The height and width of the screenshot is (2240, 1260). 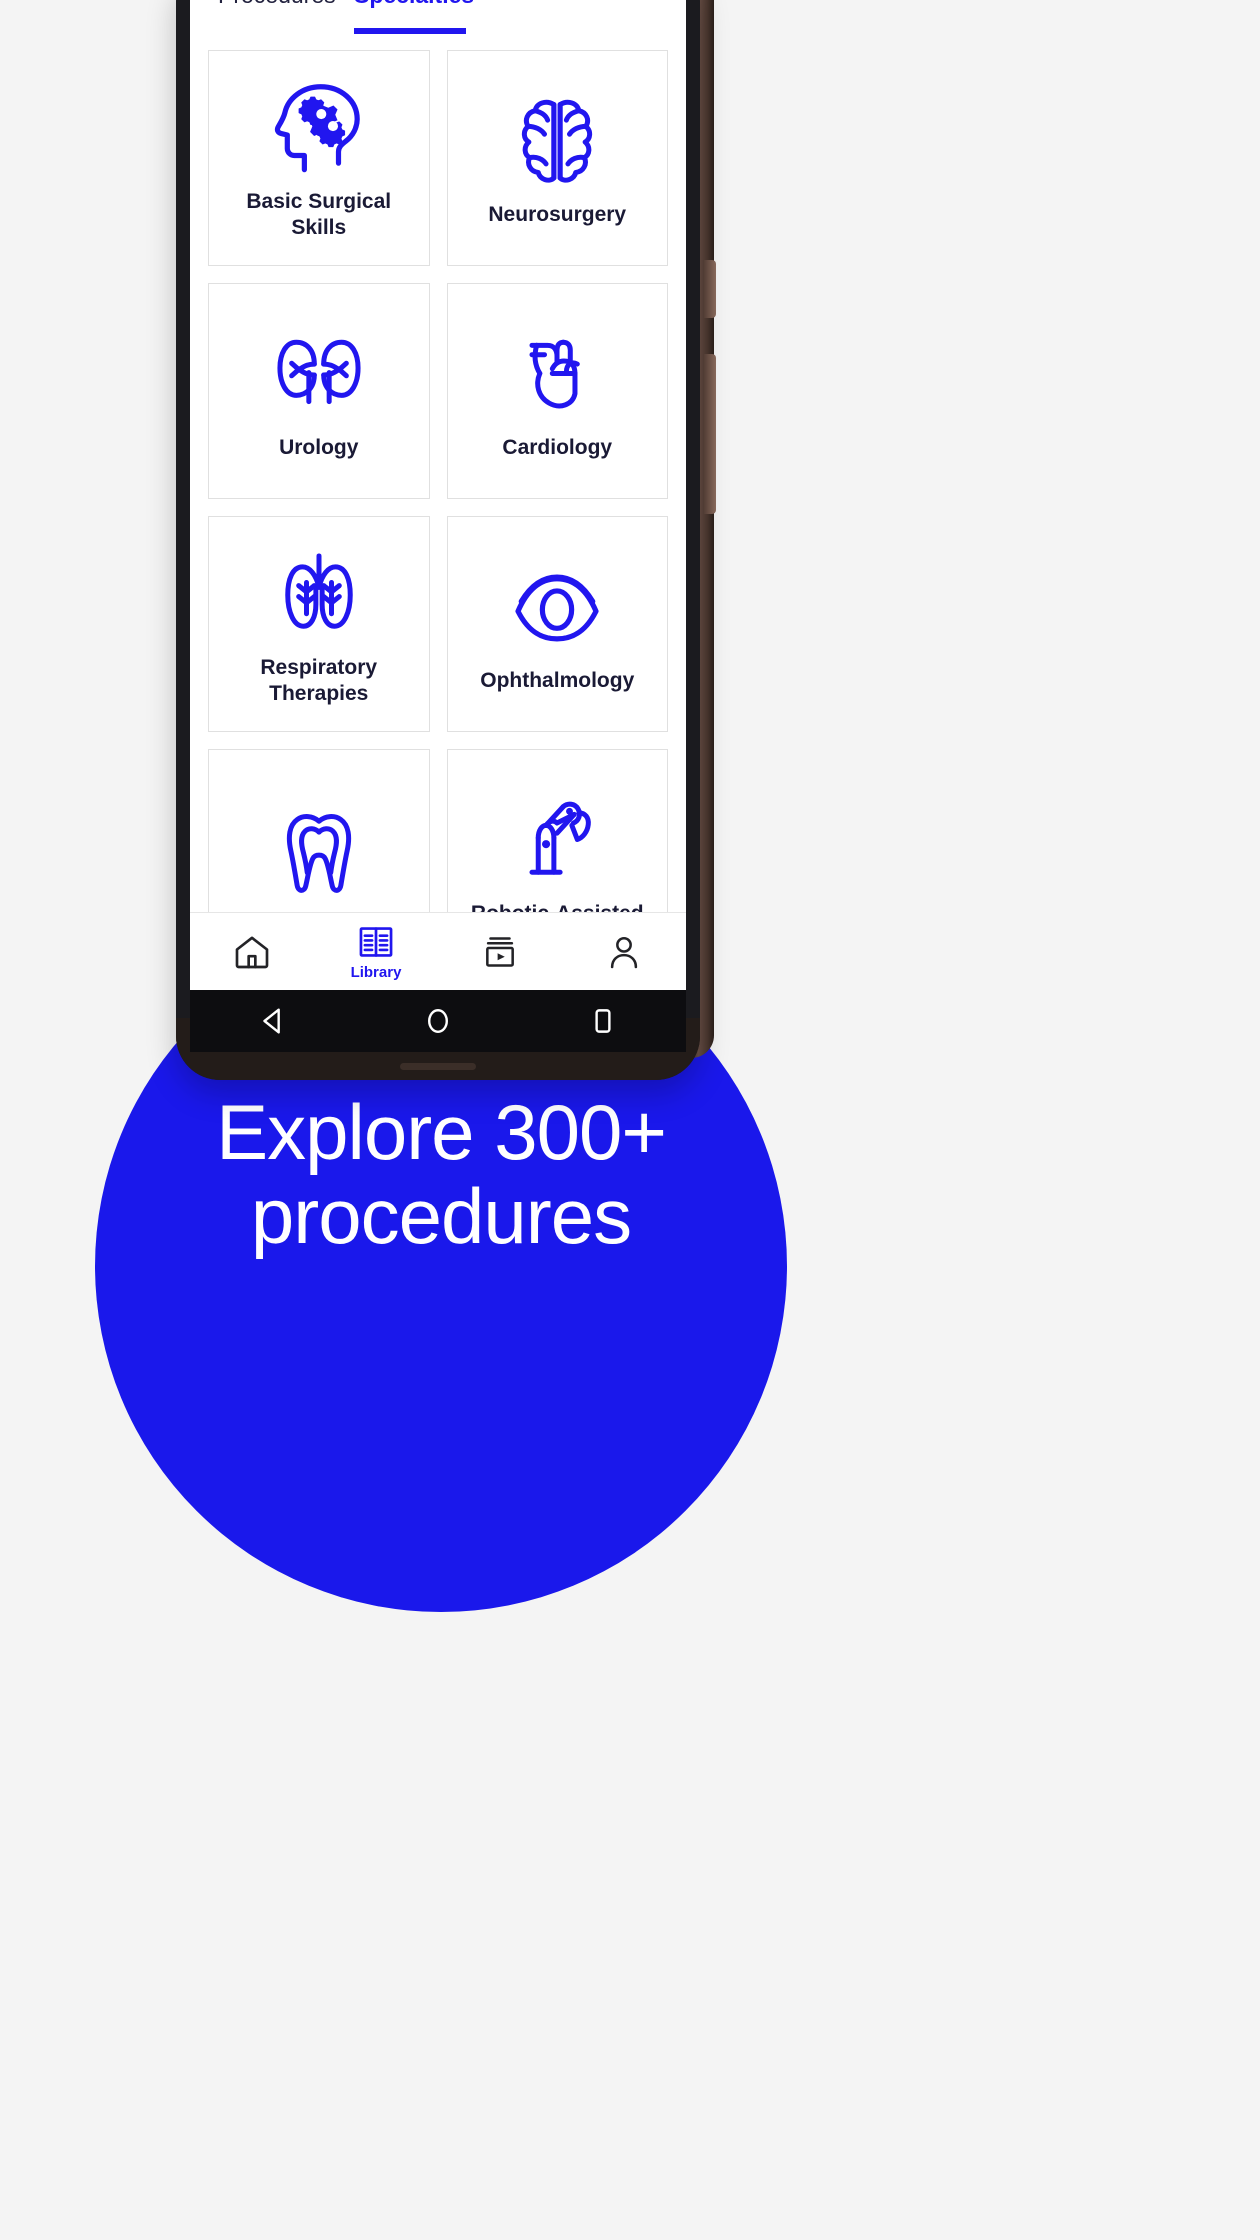 I want to click on nav-item-home, so click(x=252, y=952).